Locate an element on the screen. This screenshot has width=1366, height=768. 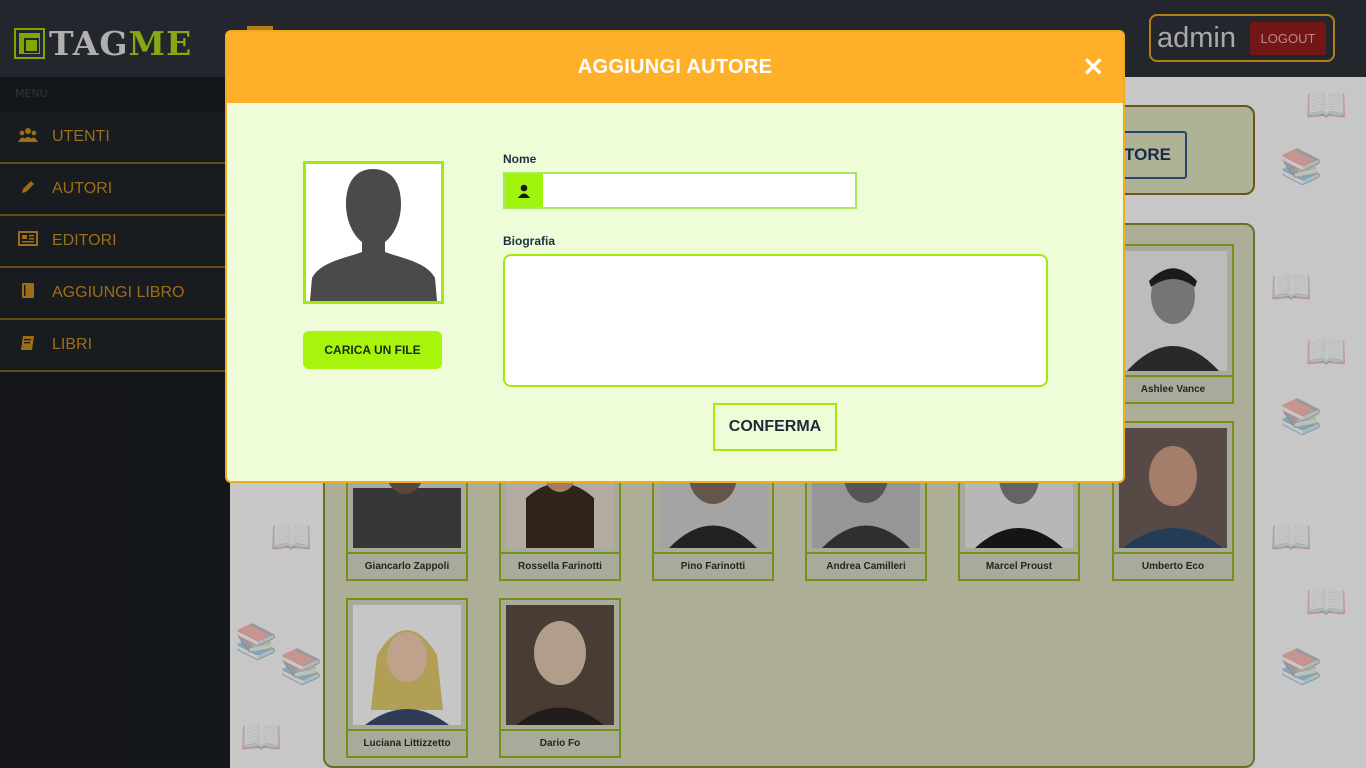
modal-title: AGGIUNGI AUTORE is located at coordinates (675, 67).